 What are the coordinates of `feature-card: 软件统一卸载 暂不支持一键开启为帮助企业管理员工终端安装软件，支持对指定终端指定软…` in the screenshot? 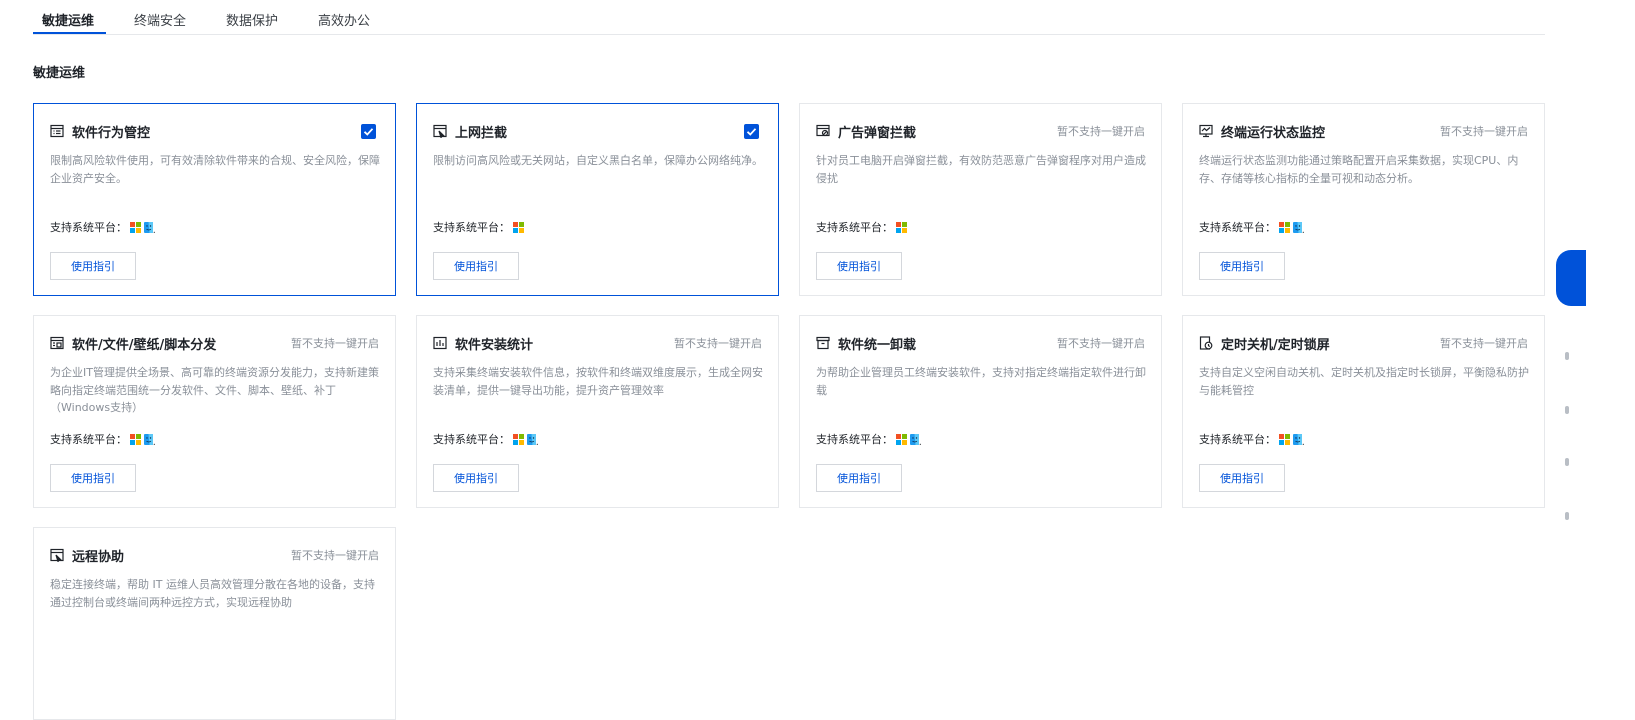 It's located at (980, 411).